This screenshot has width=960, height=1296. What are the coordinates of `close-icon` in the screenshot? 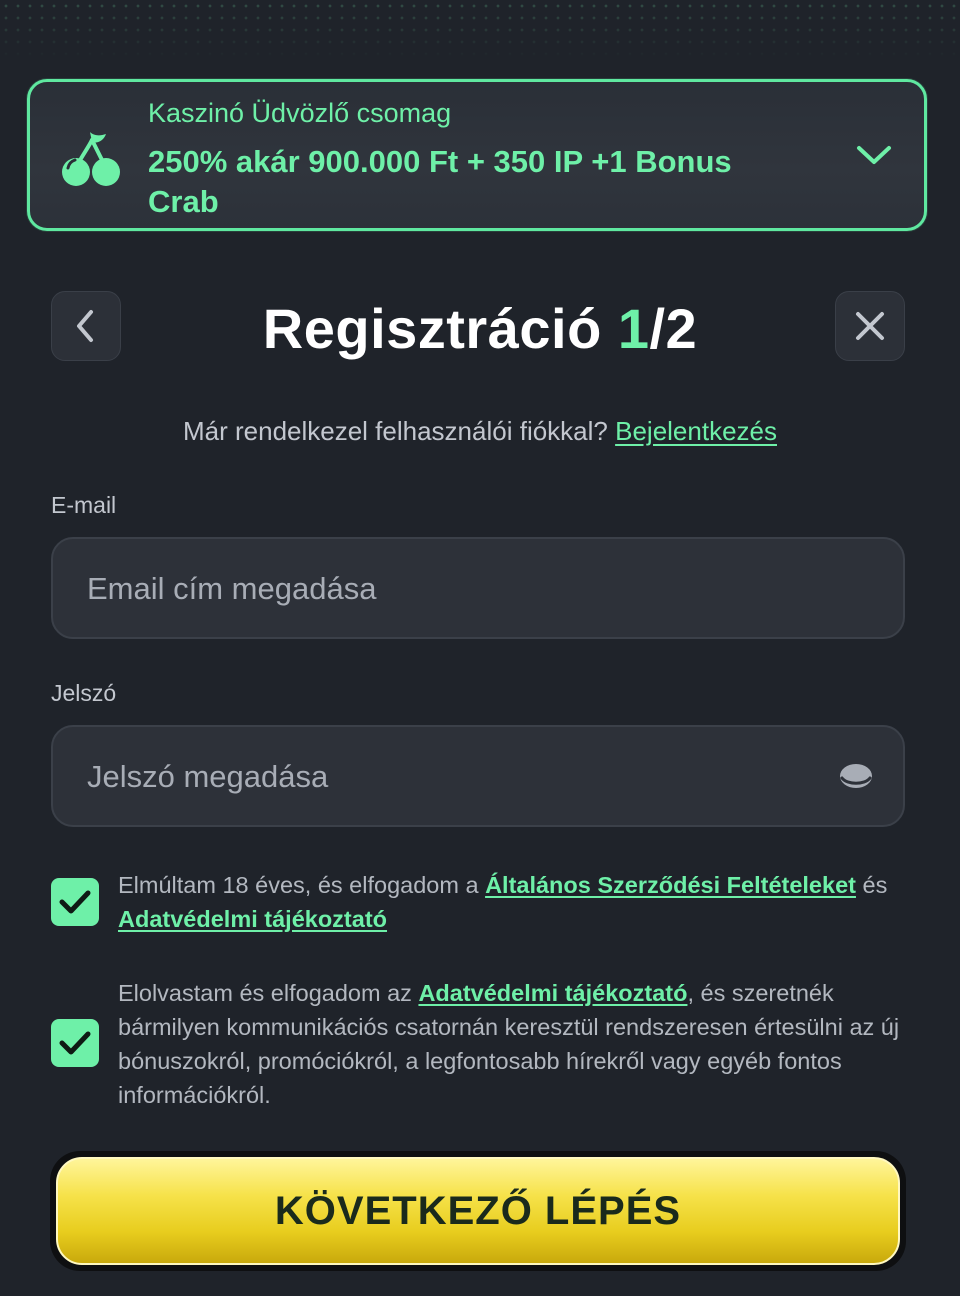 It's located at (870, 326).